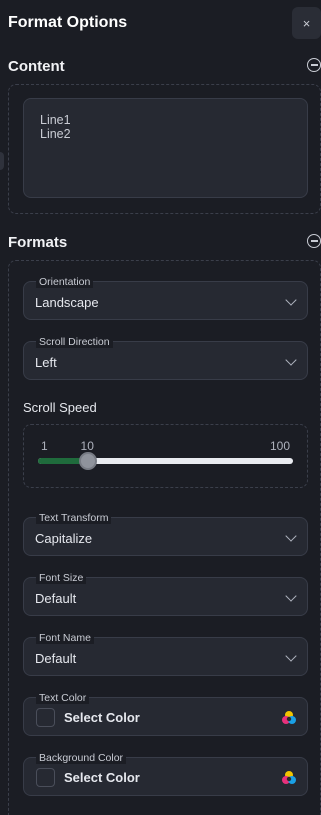 This screenshot has height=815, width=321. I want to click on scroll-speed-panel, so click(165, 456).